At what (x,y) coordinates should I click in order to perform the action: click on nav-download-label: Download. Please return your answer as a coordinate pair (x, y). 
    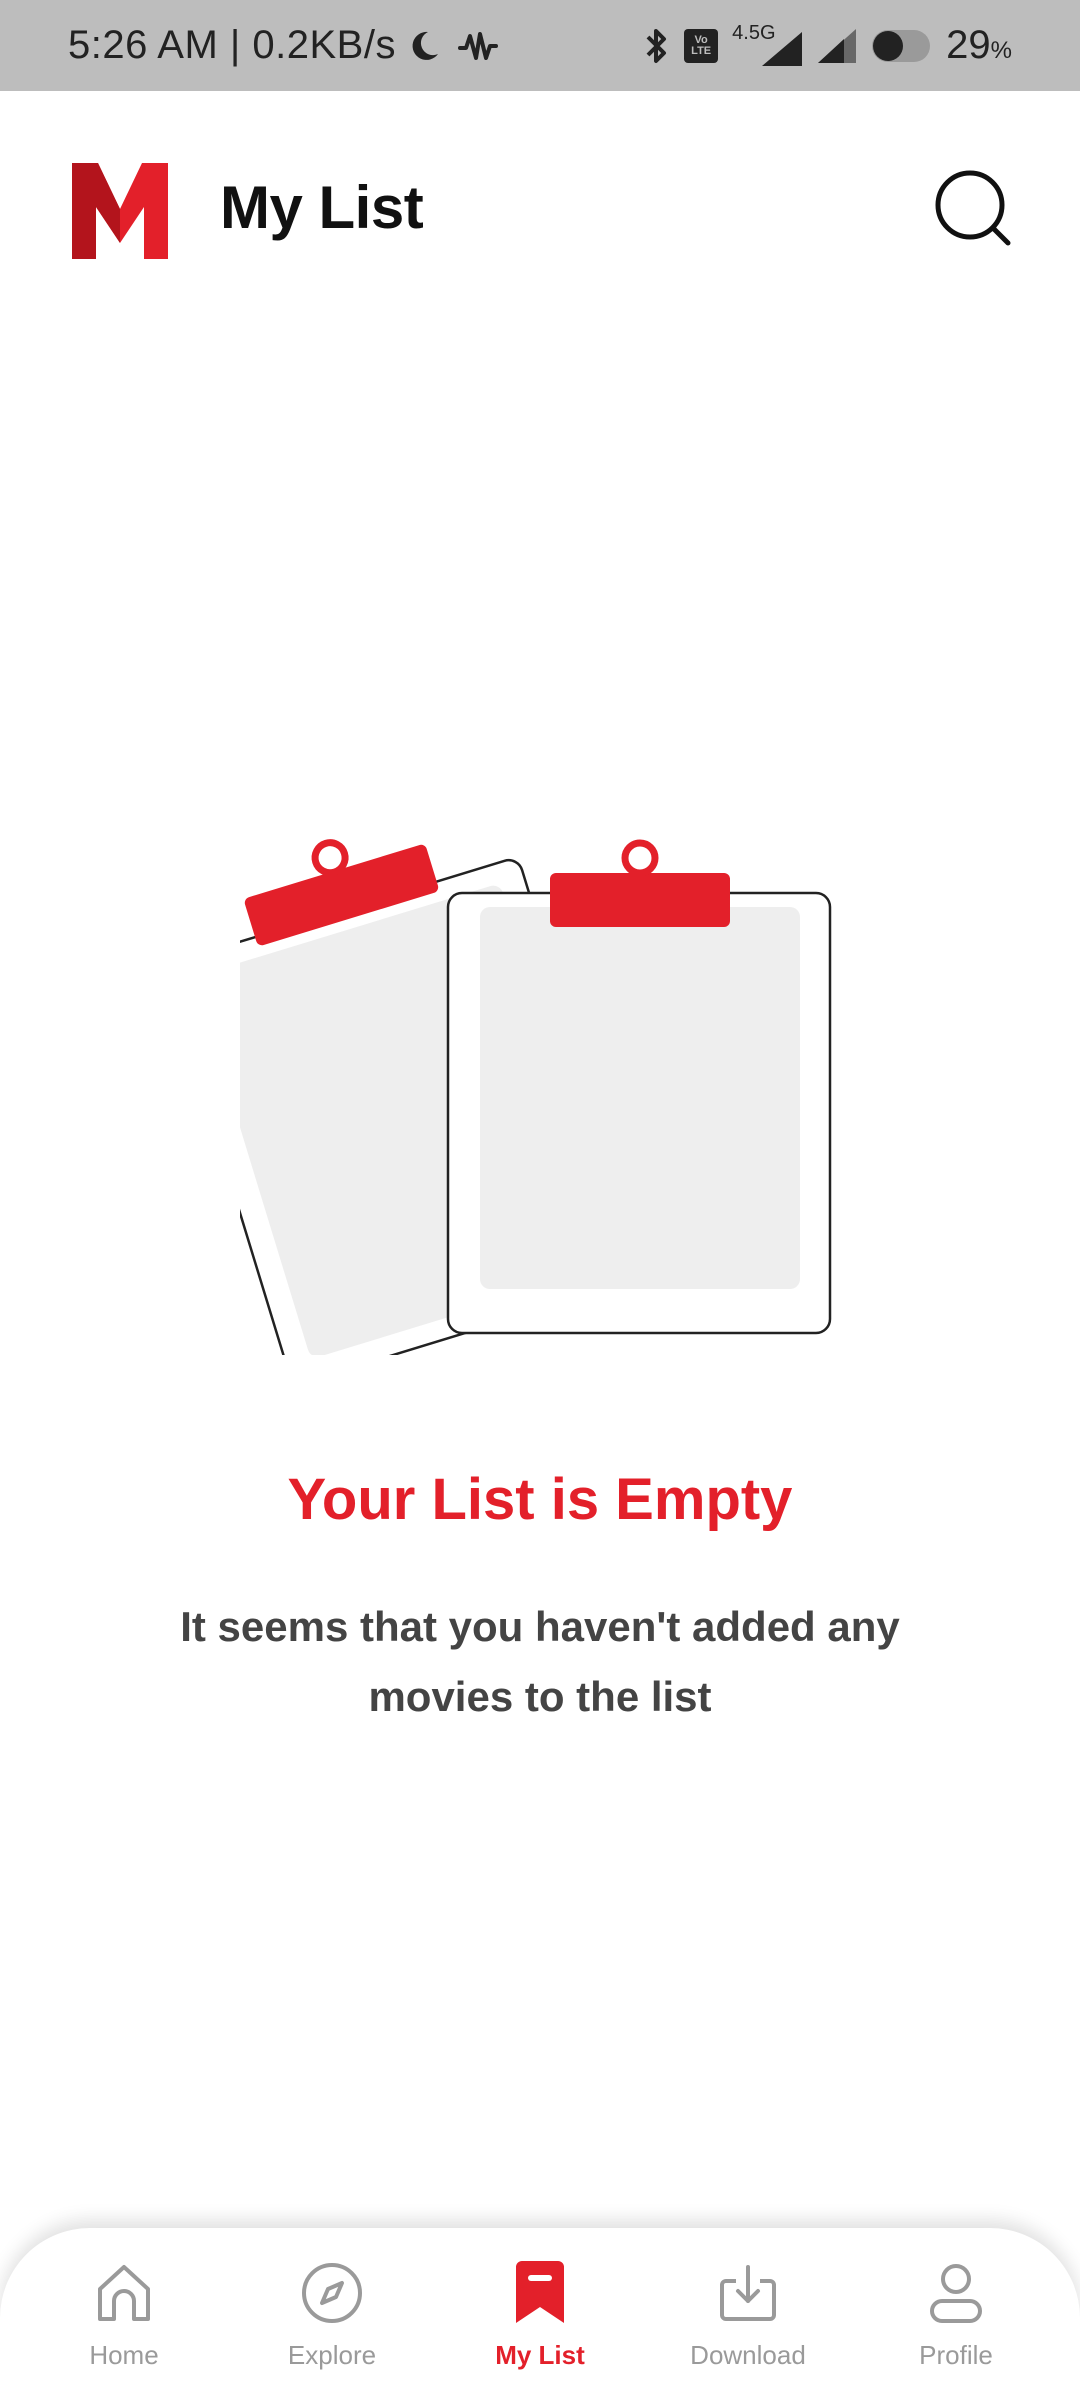
    Looking at the image, I should click on (748, 2355).